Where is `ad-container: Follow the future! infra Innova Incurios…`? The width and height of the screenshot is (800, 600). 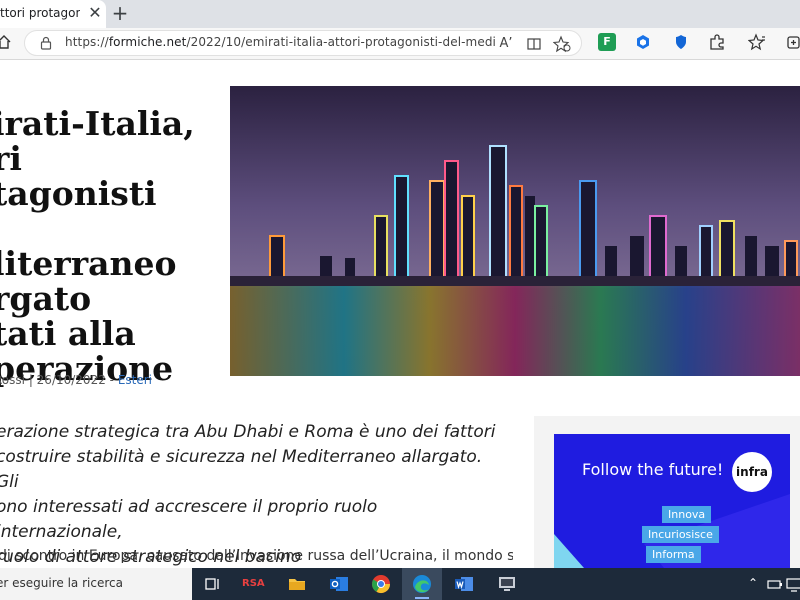 ad-container: Follow the future! infra Innova Incurios… is located at coordinates (667, 492).